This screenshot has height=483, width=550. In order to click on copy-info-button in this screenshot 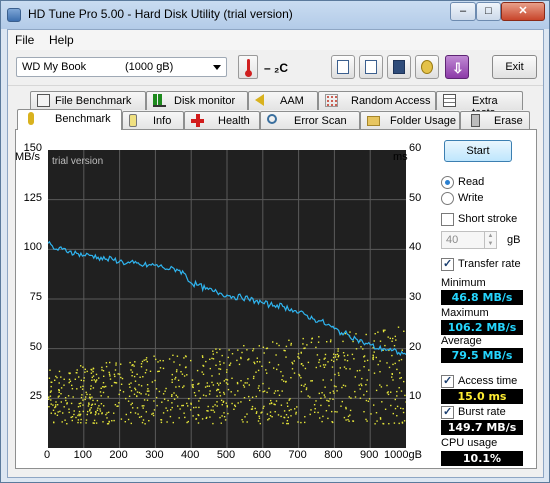, I will do `click(343, 67)`.